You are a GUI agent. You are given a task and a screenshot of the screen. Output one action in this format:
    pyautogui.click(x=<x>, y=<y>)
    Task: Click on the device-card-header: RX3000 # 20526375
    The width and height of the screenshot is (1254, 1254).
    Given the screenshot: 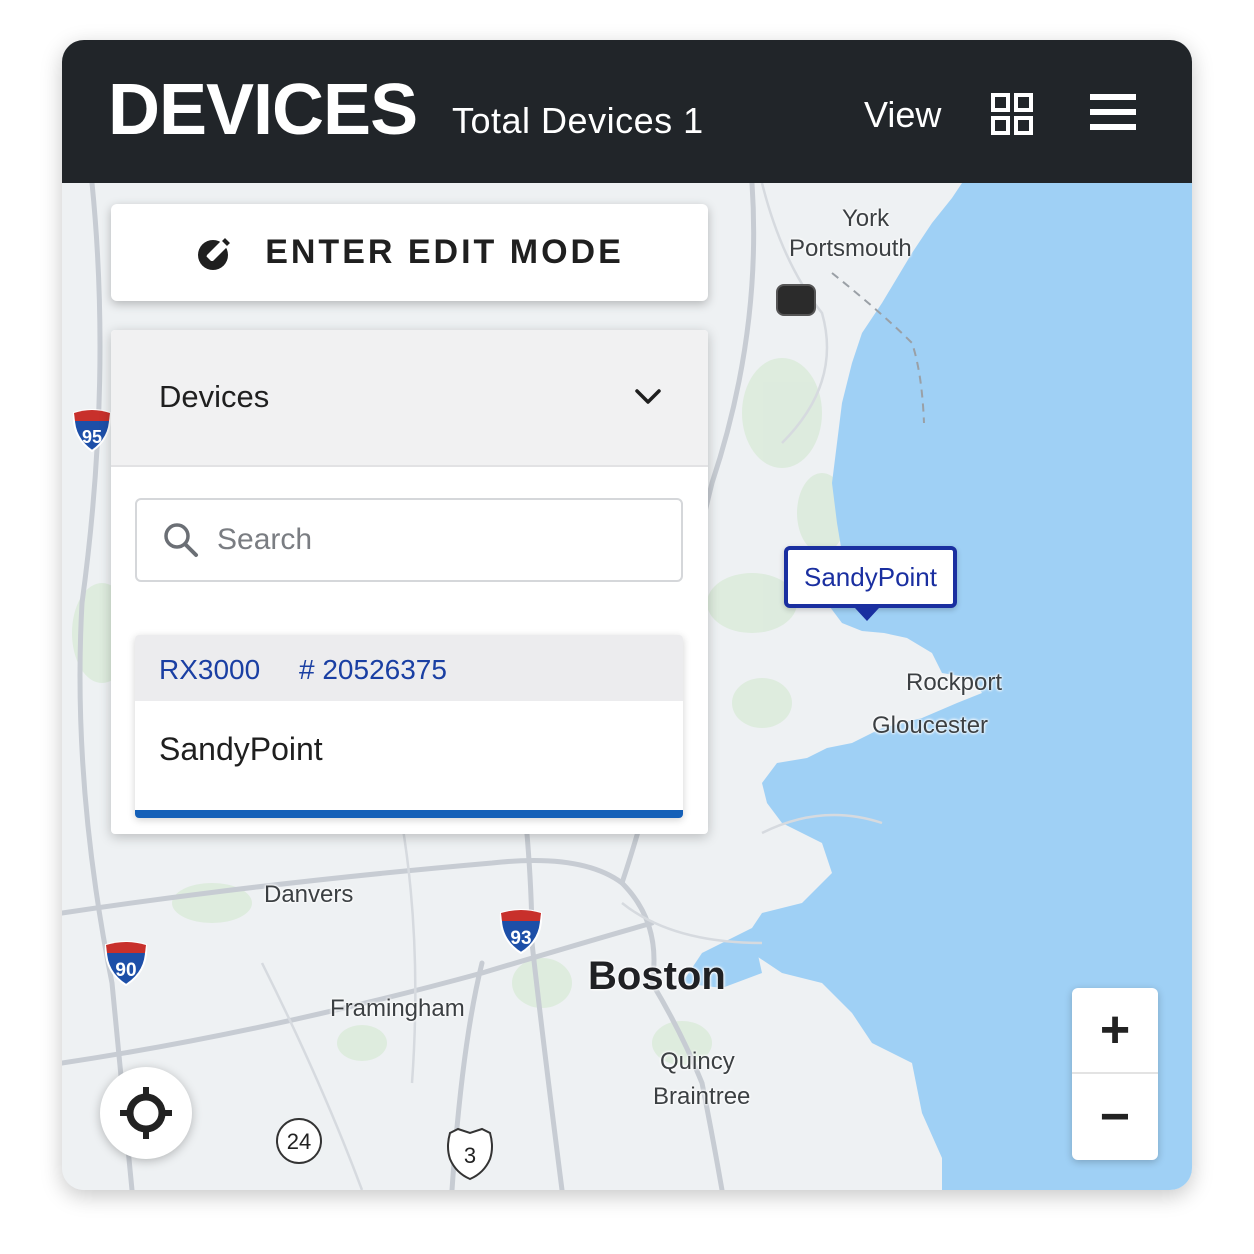 What is the action you would take?
    pyautogui.click(x=409, y=668)
    